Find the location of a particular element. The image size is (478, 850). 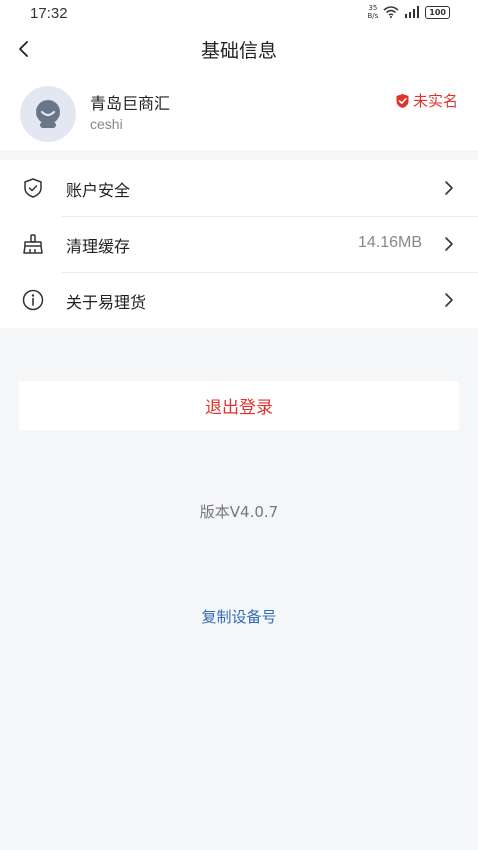

page-title: 基础信息 is located at coordinates (238, 51).